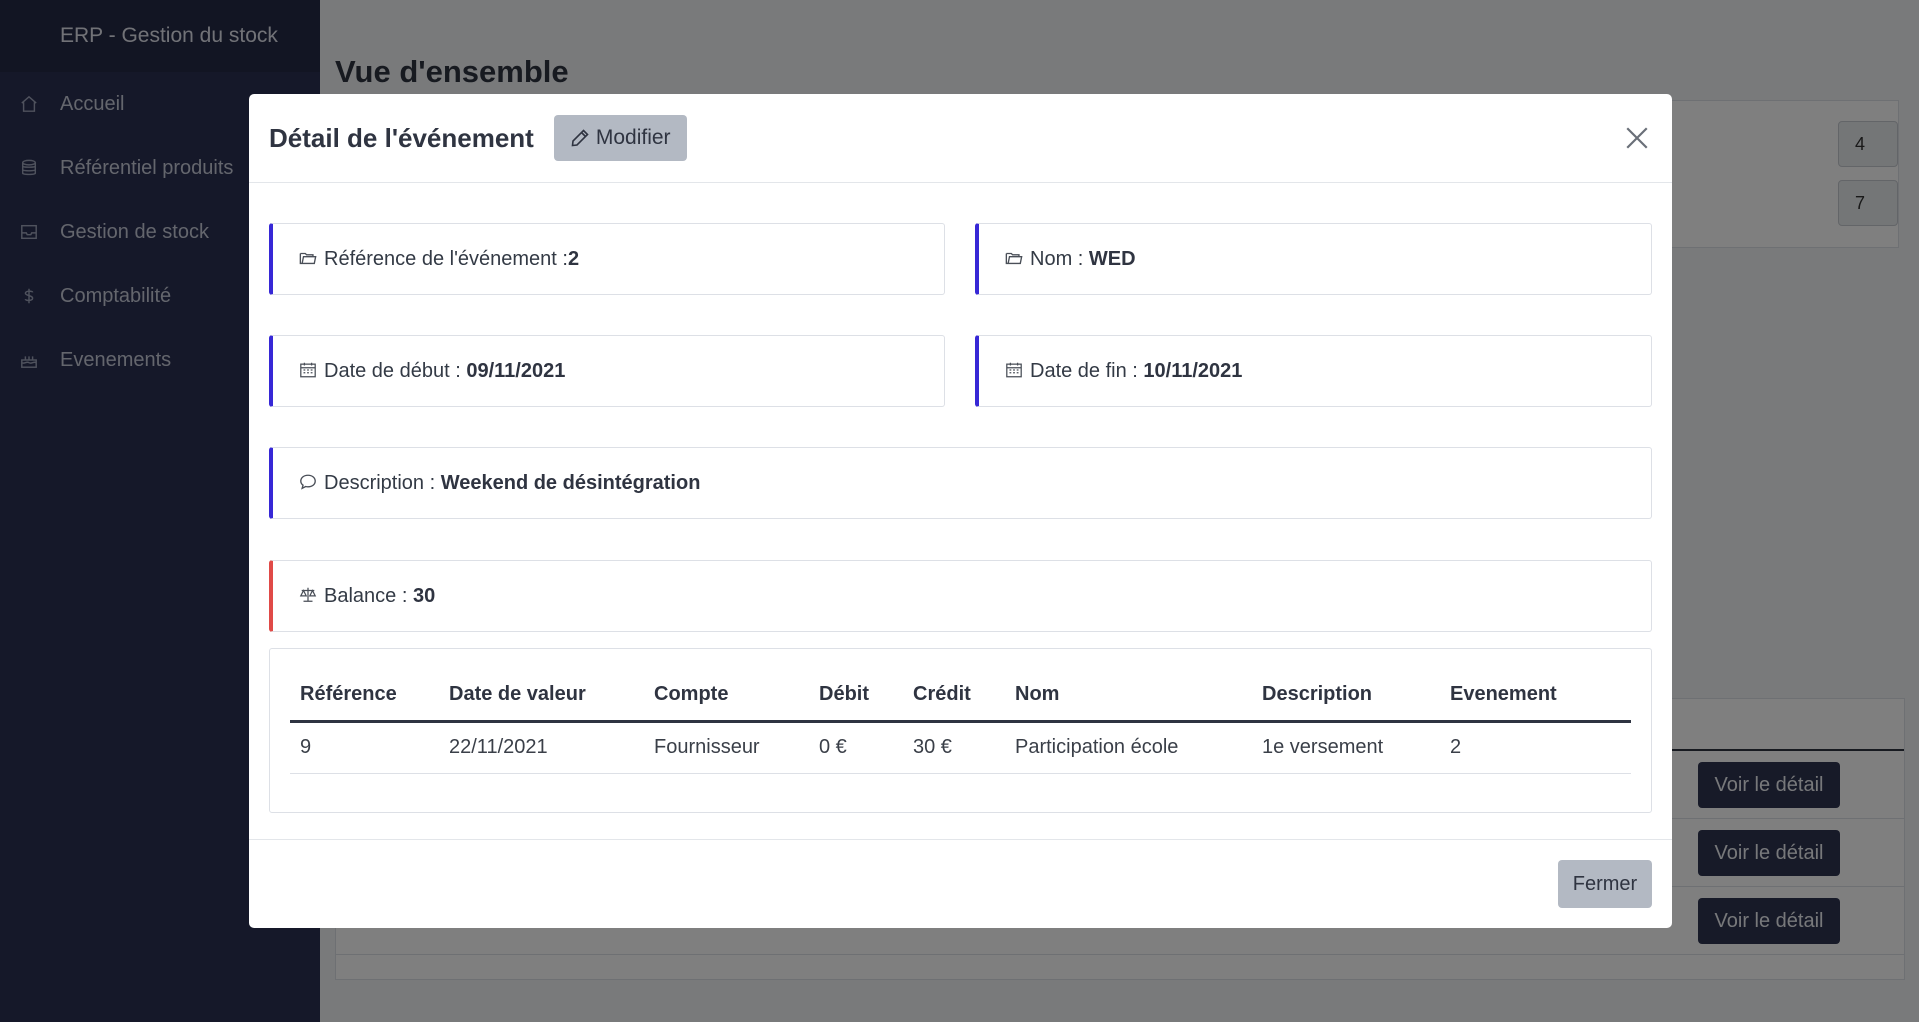 Image resolution: width=1919 pixels, height=1022 pixels. I want to click on modify-button-label: Modifier, so click(633, 137).